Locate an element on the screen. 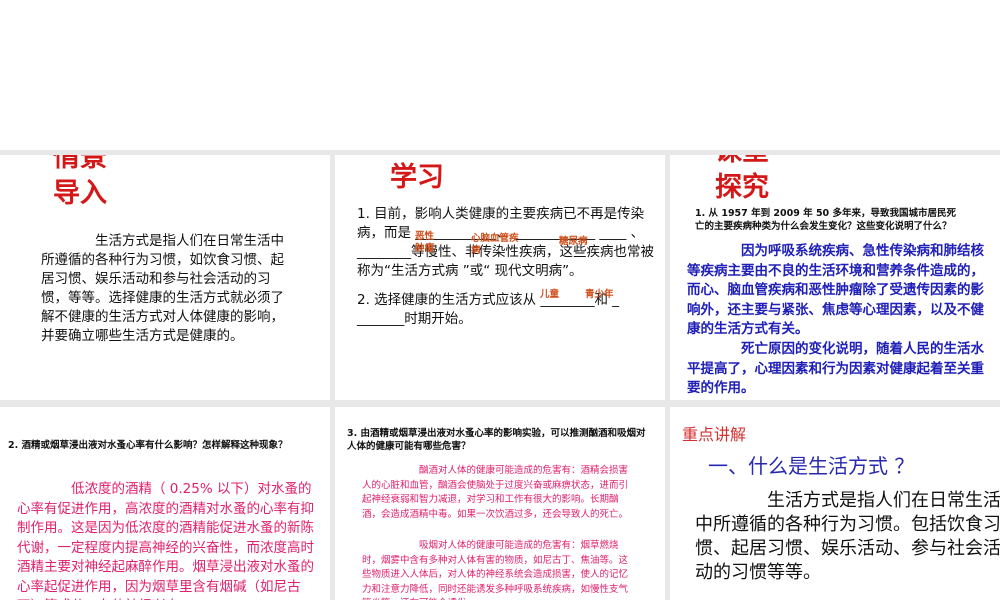 The width and height of the screenshot is (1000, 600). answer: 儿童 is located at coordinates (550, 294).